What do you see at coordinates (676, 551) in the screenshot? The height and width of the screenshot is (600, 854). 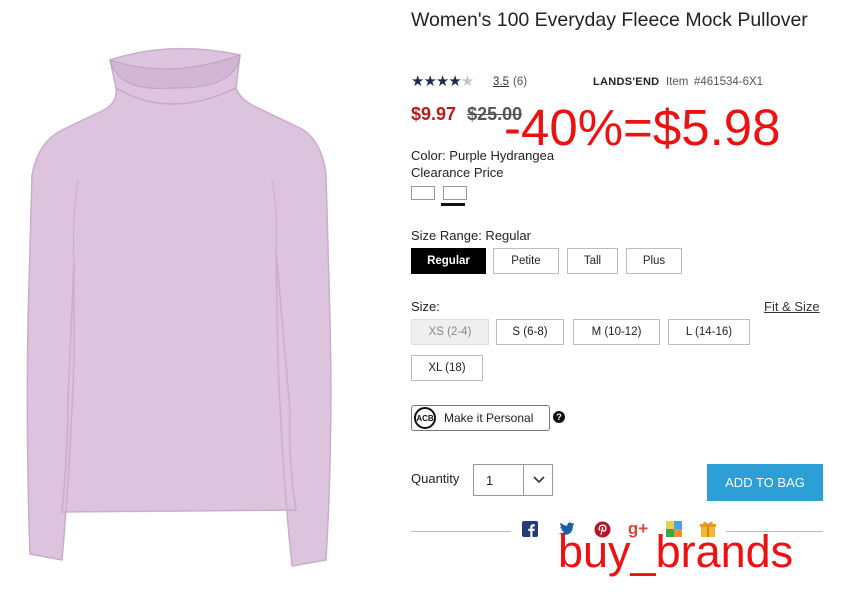 I see `watermark-overlay-text: buy_brands` at bounding box center [676, 551].